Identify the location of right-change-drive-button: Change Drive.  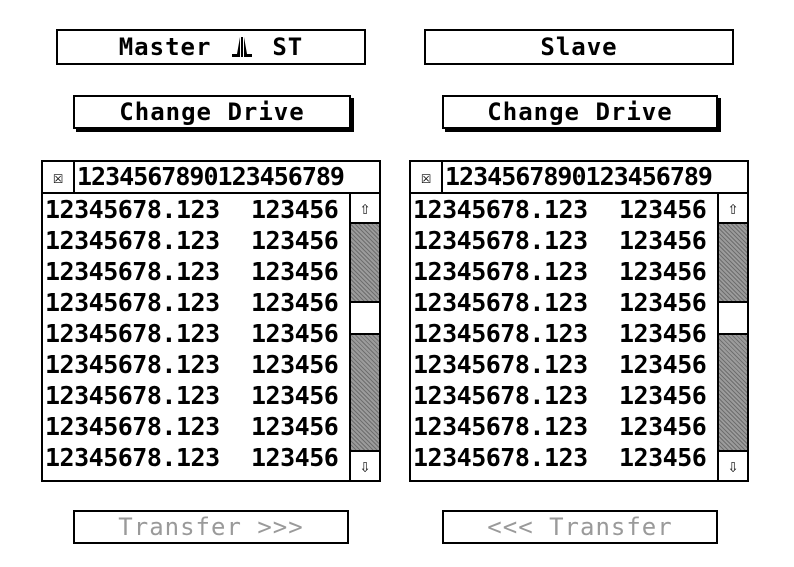
(580, 112).